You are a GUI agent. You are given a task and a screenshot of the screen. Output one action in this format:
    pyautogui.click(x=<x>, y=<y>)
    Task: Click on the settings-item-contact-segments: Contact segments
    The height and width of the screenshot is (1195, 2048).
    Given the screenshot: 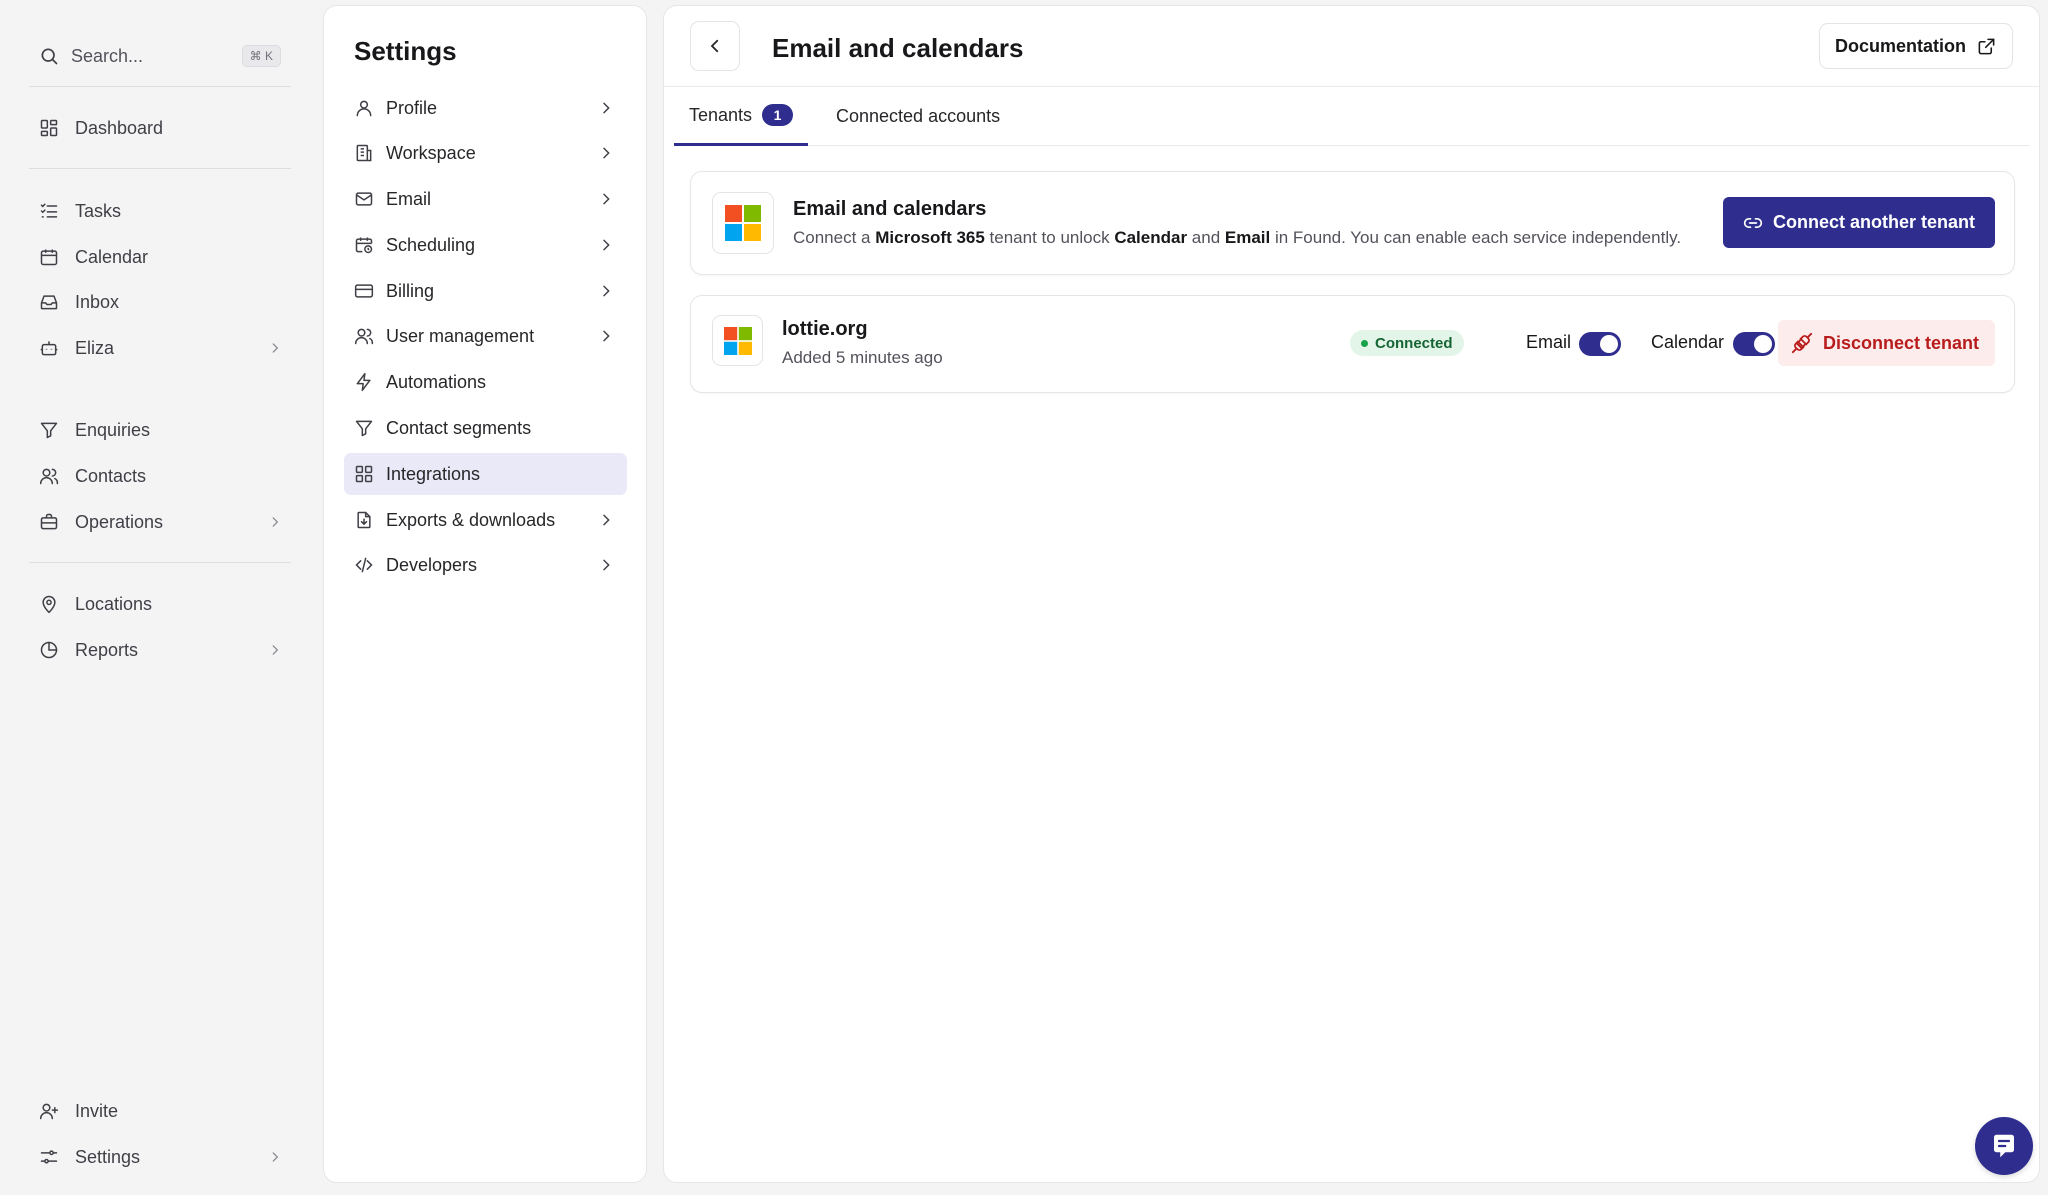 What is the action you would take?
    pyautogui.click(x=485, y=428)
    